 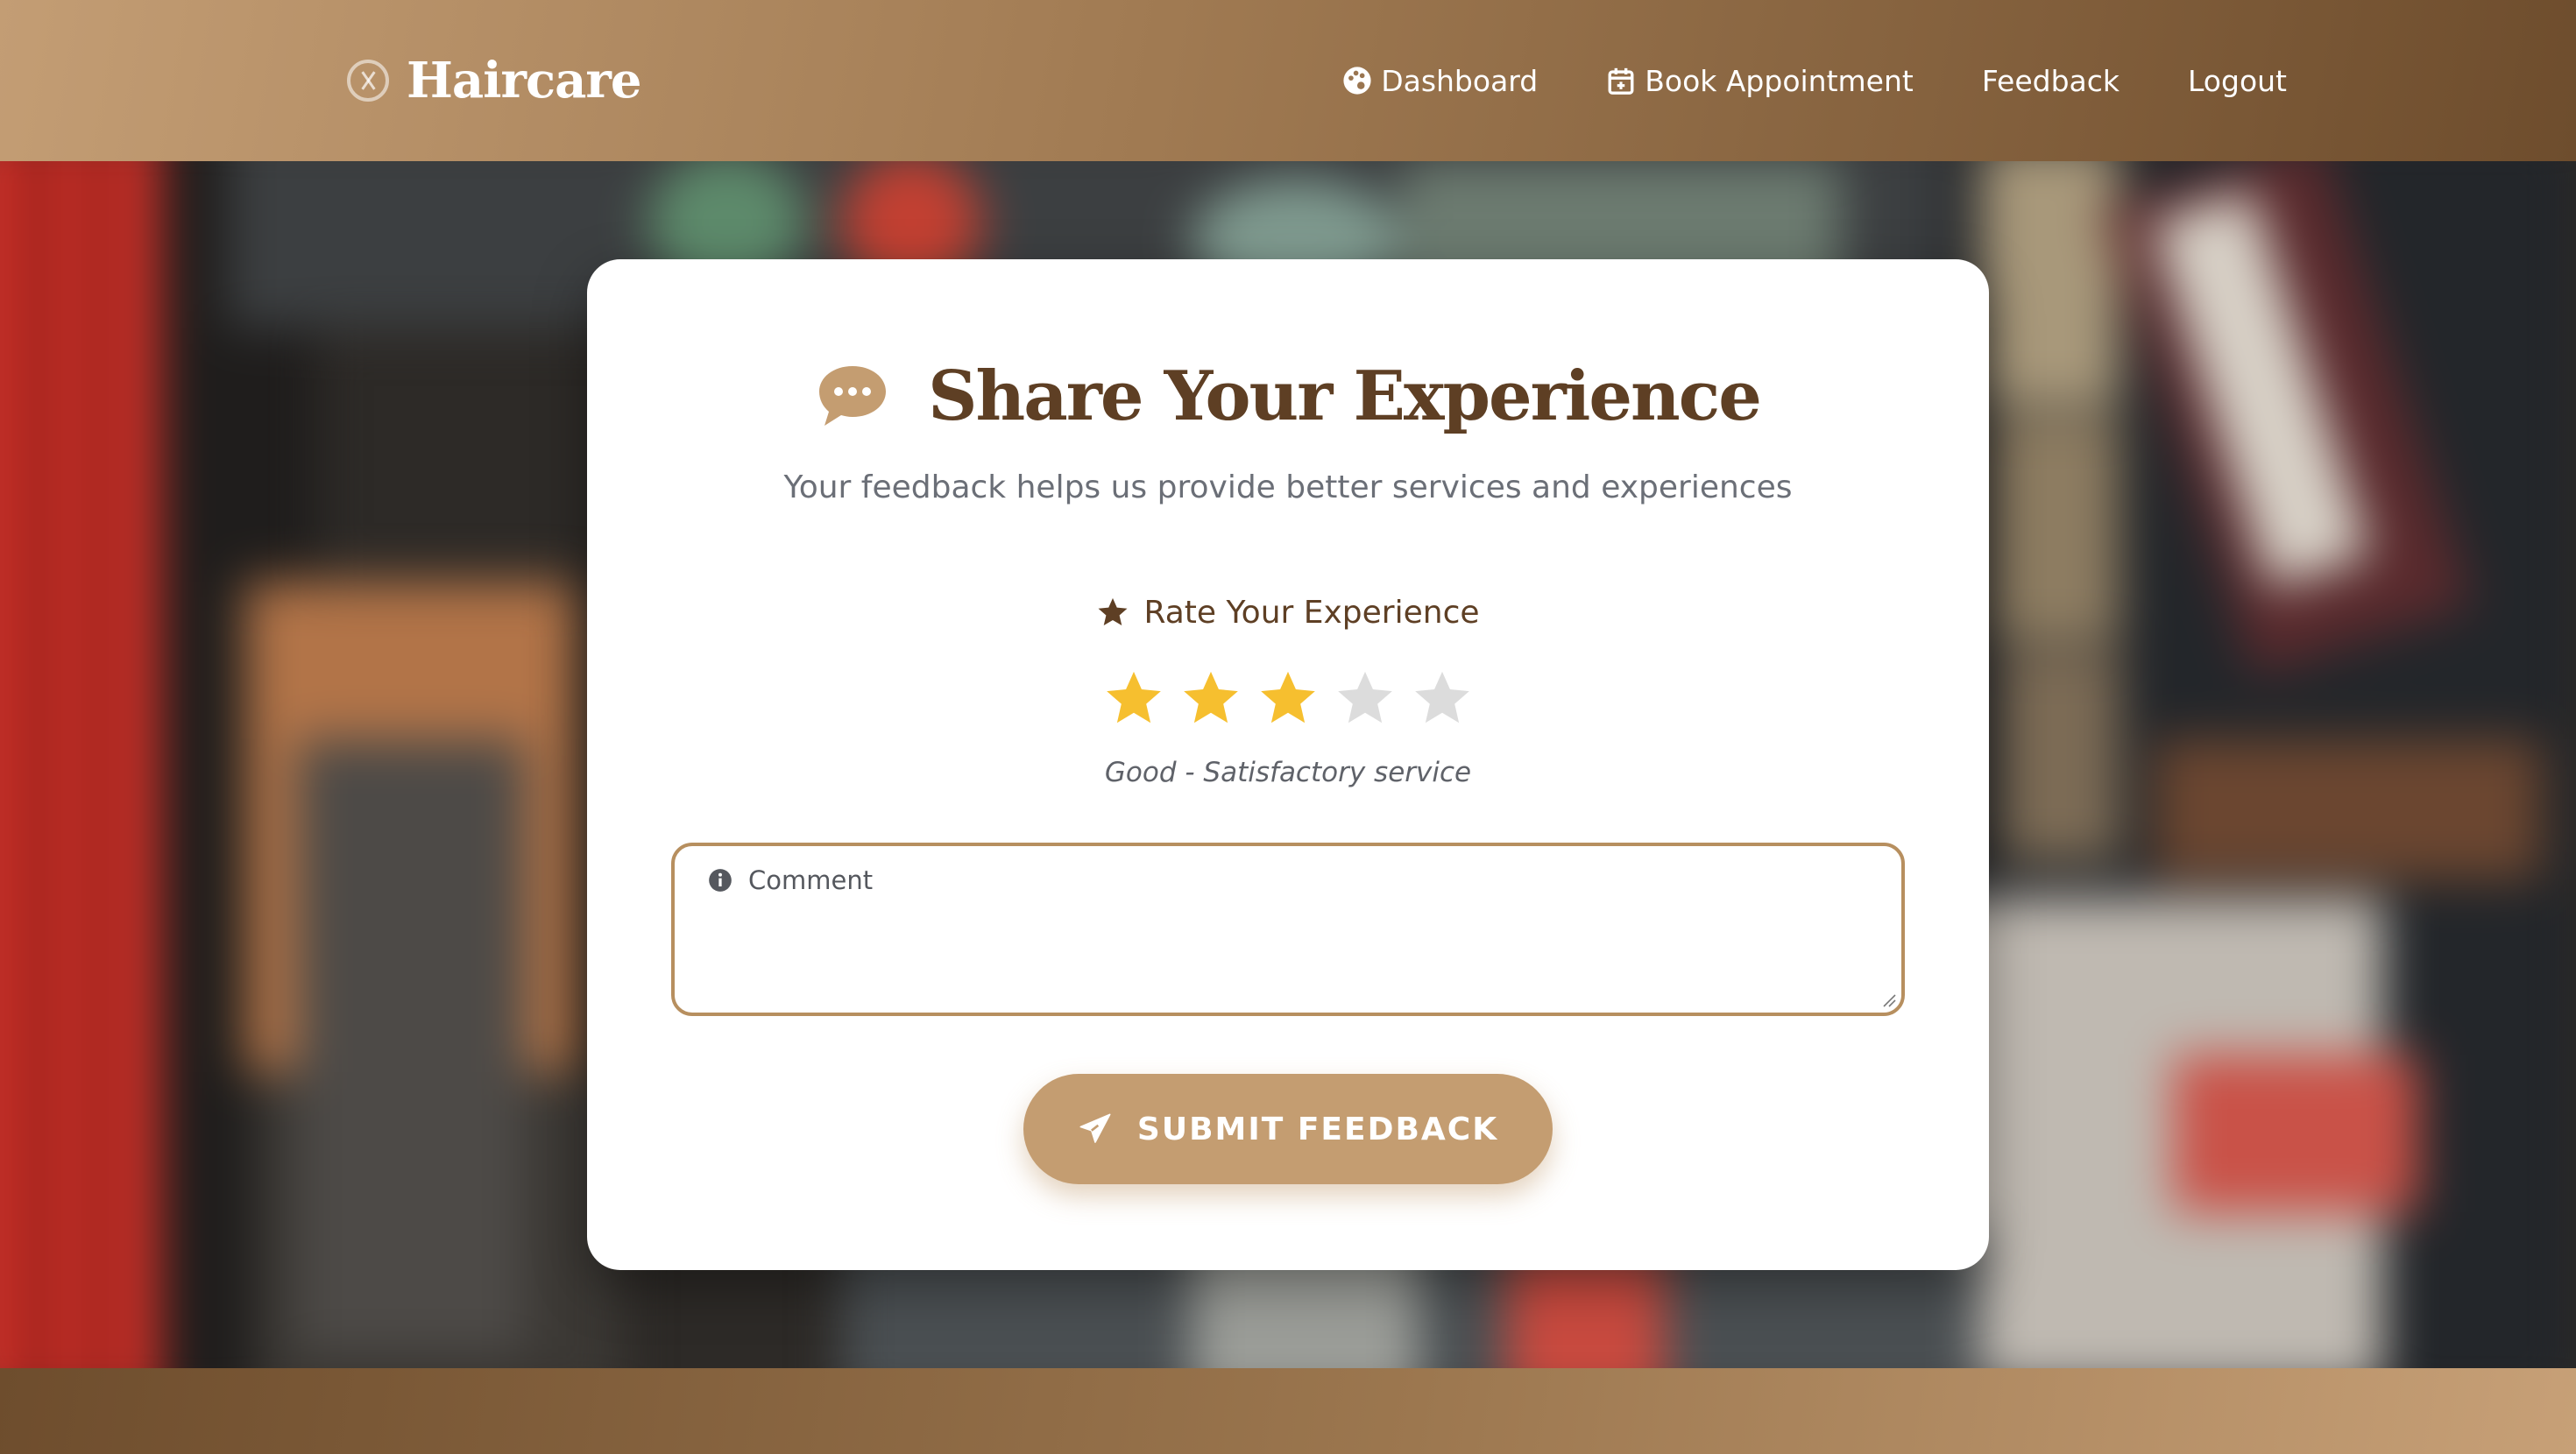 I want to click on star-rating, so click(x=1288, y=704).